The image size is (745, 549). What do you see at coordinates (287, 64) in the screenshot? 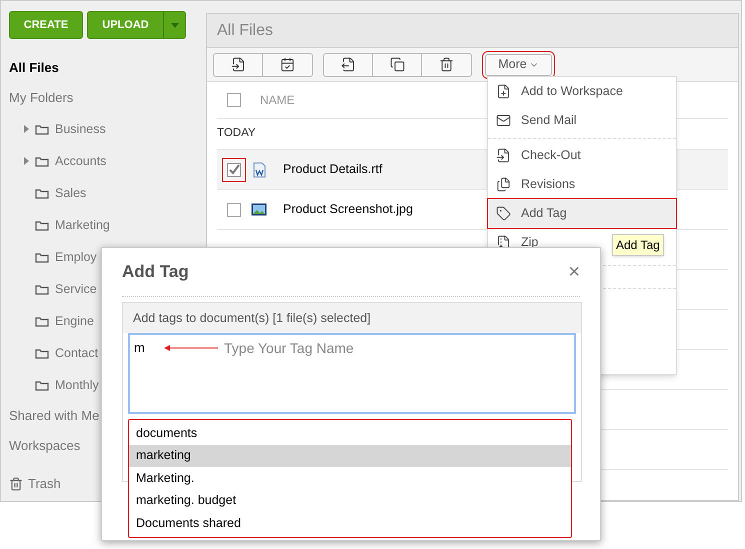
I see `calendar-check-icon` at bounding box center [287, 64].